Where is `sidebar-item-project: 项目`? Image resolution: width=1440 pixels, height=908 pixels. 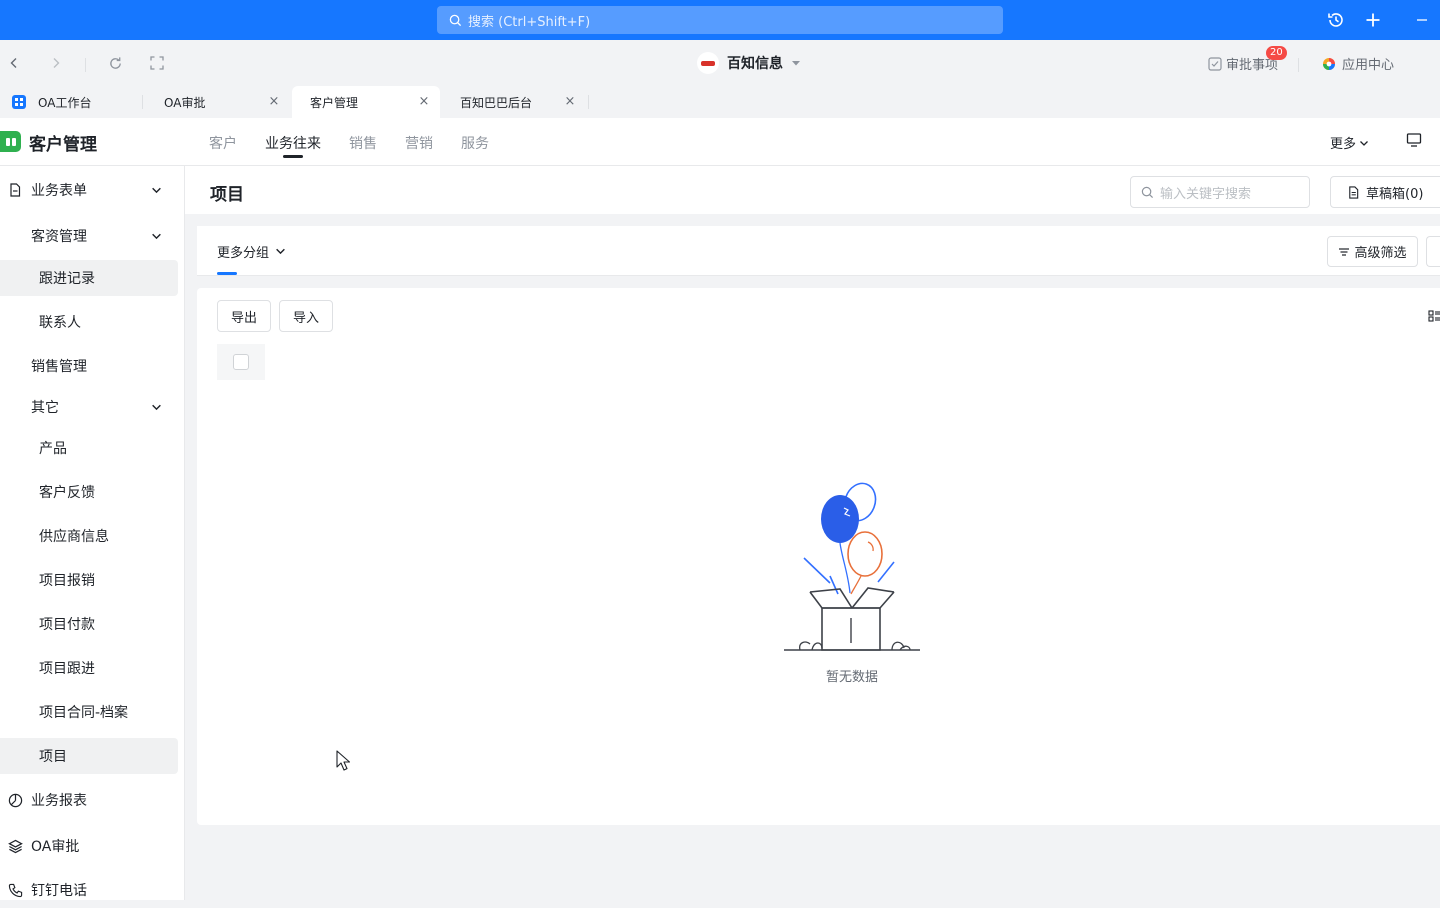
sidebar-item-project: 项目 is located at coordinates (89, 756).